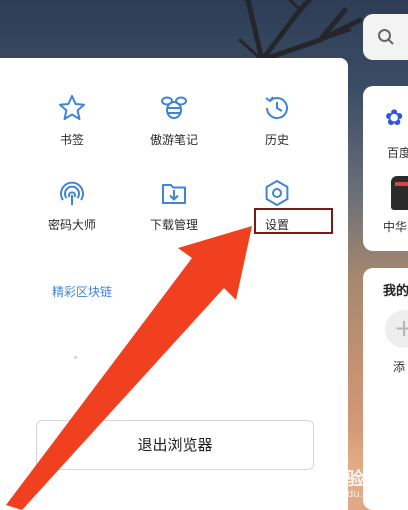  What do you see at coordinates (173, 140) in the screenshot?
I see `menu-item-label: 傲游笔记` at bounding box center [173, 140].